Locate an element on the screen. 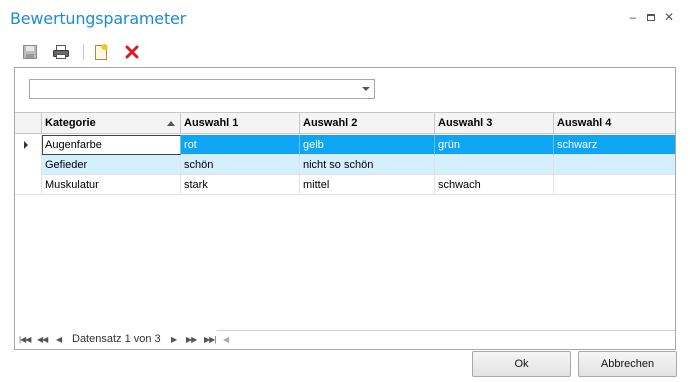 The image size is (690, 382). previous-page-icon: ◀◀ is located at coordinates (42, 339).